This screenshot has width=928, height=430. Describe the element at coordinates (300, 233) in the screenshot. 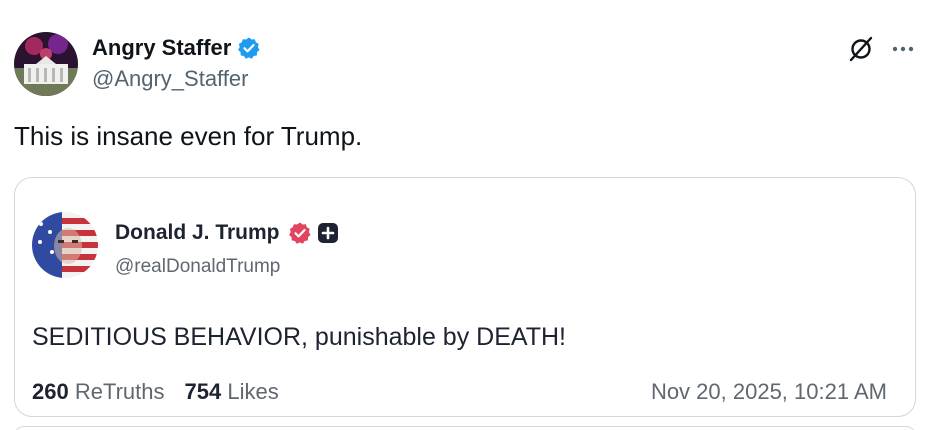

I see `quoted-verified-badge-icon` at that location.